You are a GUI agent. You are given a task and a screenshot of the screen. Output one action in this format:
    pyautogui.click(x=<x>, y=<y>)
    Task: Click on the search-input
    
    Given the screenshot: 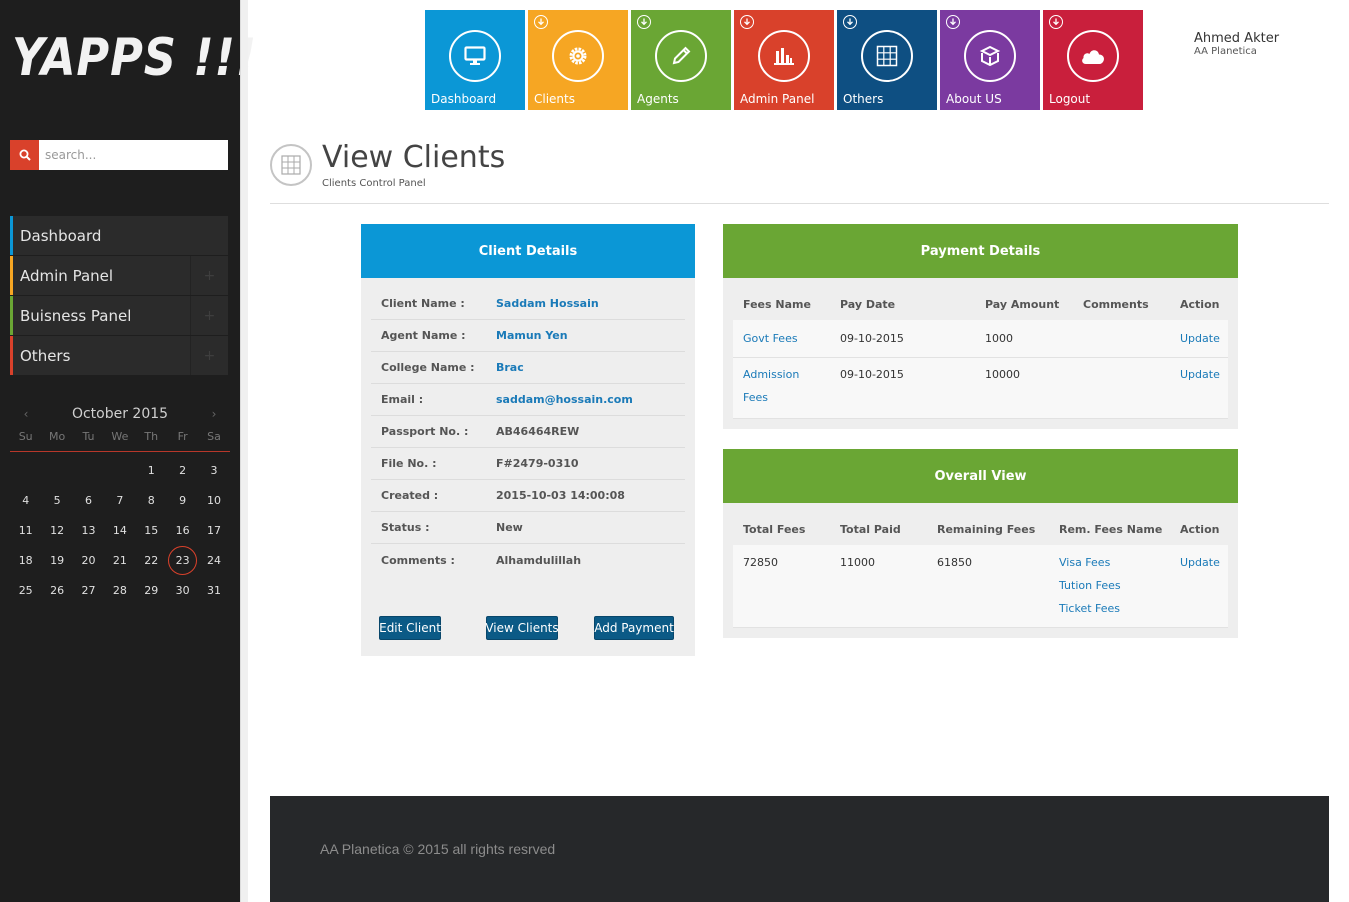 What is the action you would take?
    pyautogui.click(x=133, y=155)
    